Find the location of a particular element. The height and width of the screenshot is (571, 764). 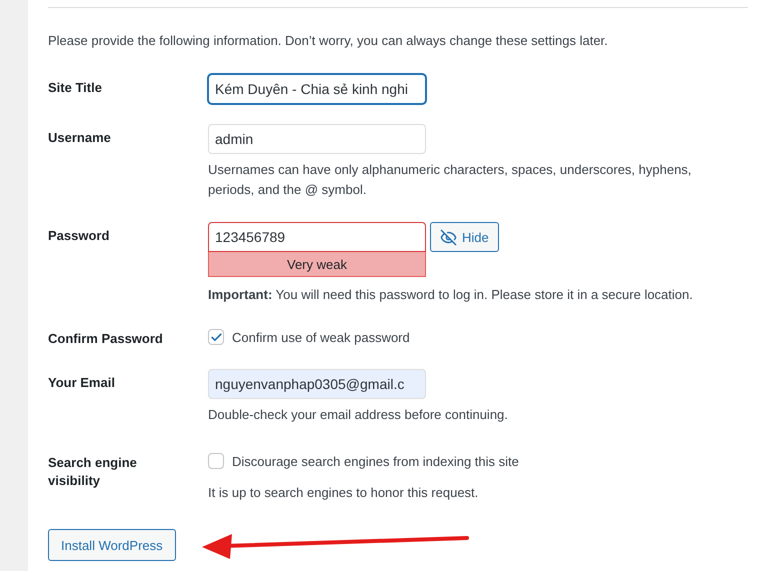

field-hint: Usernames can have only alphanumeric characters, spaces, underscores, hyphens, periods, and the @ symbol. is located at coordinates (450, 180).